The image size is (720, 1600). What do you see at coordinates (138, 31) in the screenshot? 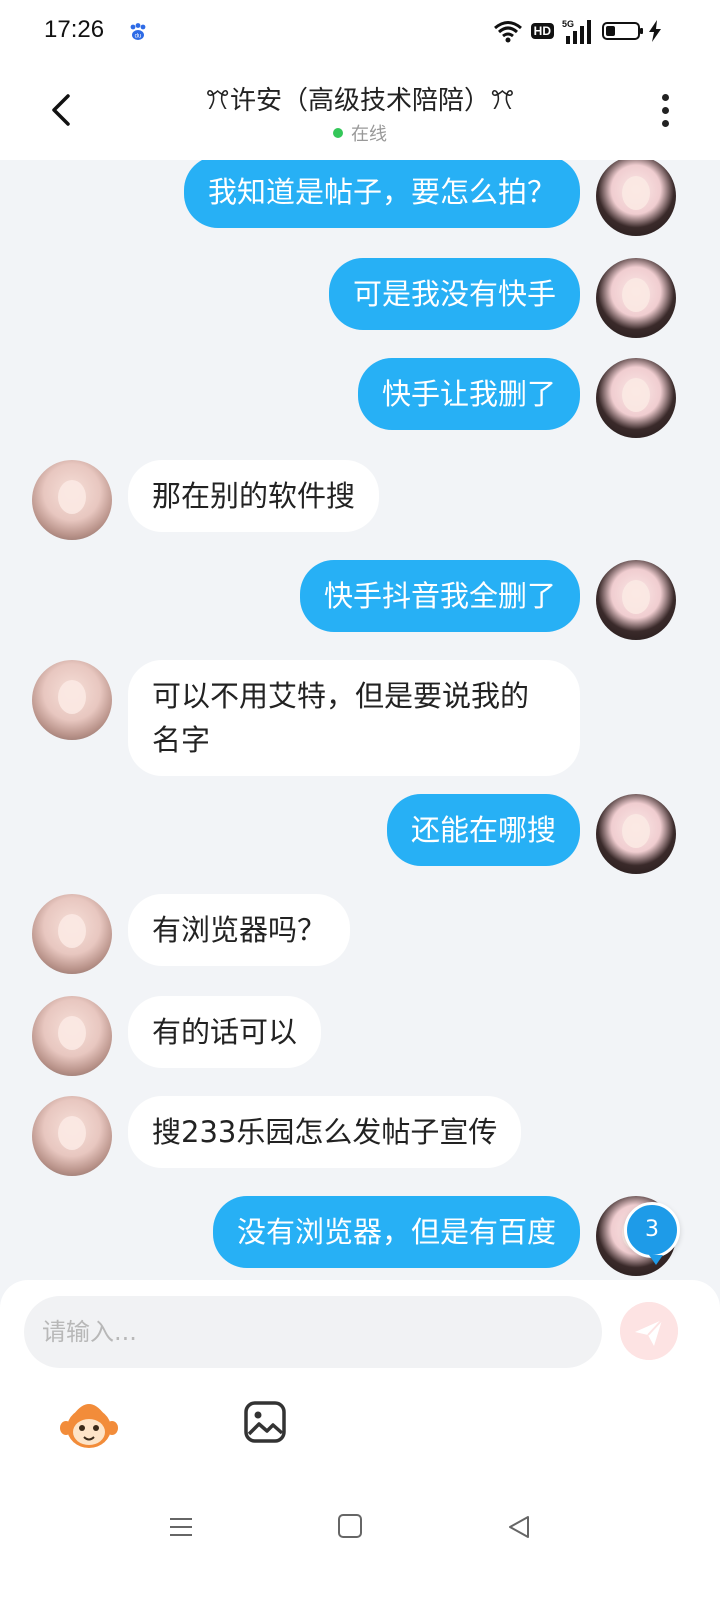
I see `baidu-paw-icon: du` at bounding box center [138, 31].